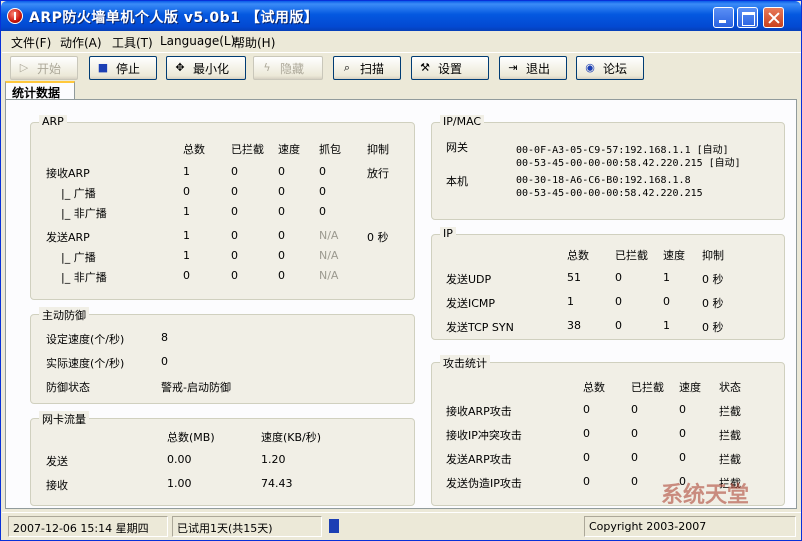  I want to click on title-bar: ARP防火墙单机个人版 v5.0b1 【试用版】, so click(401, 16).